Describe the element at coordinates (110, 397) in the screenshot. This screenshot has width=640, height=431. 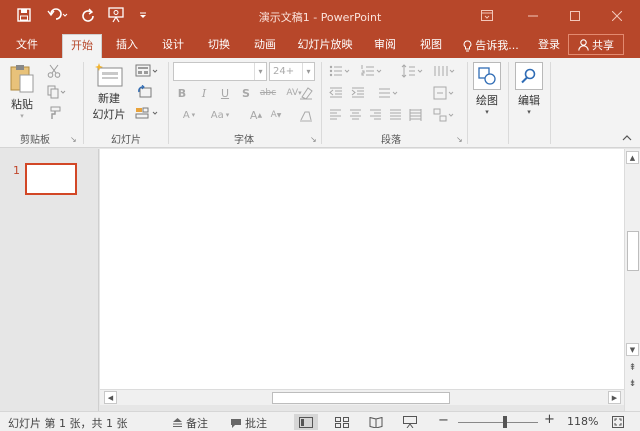
I see `scroll-left-icon: ◀` at that location.